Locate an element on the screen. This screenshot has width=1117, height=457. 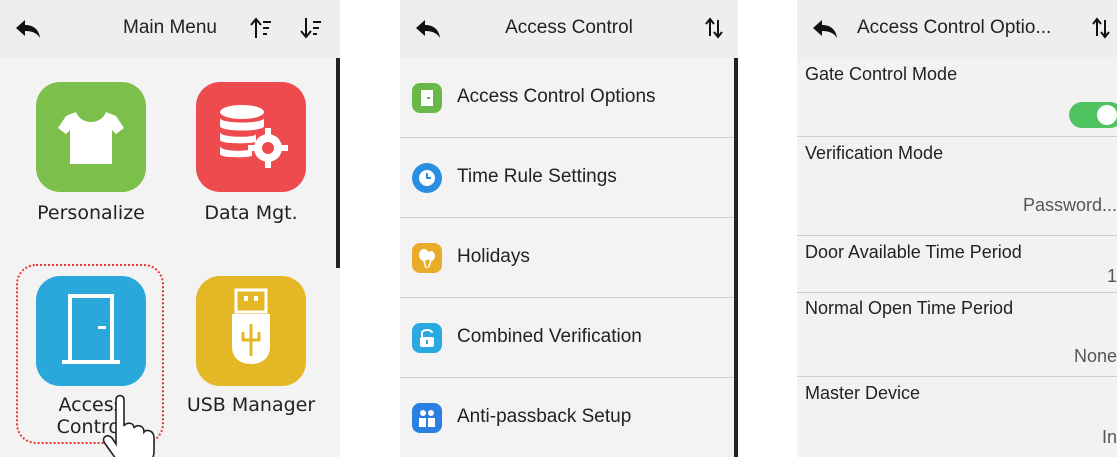
option-door-available-time-period: Door Available Time Period is located at coordinates (957, 260).